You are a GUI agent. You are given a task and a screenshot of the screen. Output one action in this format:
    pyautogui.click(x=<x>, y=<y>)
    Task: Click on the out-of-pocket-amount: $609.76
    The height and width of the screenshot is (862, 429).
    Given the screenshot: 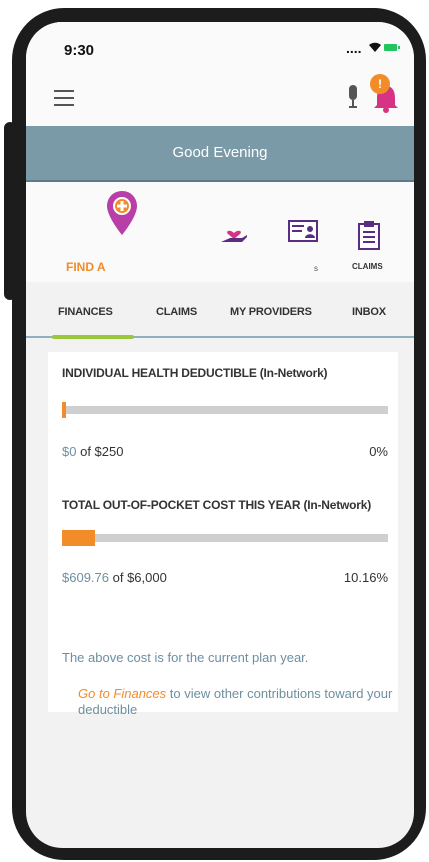 What is the action you would take?
    pyautogui.click(x=85, y=577)
    